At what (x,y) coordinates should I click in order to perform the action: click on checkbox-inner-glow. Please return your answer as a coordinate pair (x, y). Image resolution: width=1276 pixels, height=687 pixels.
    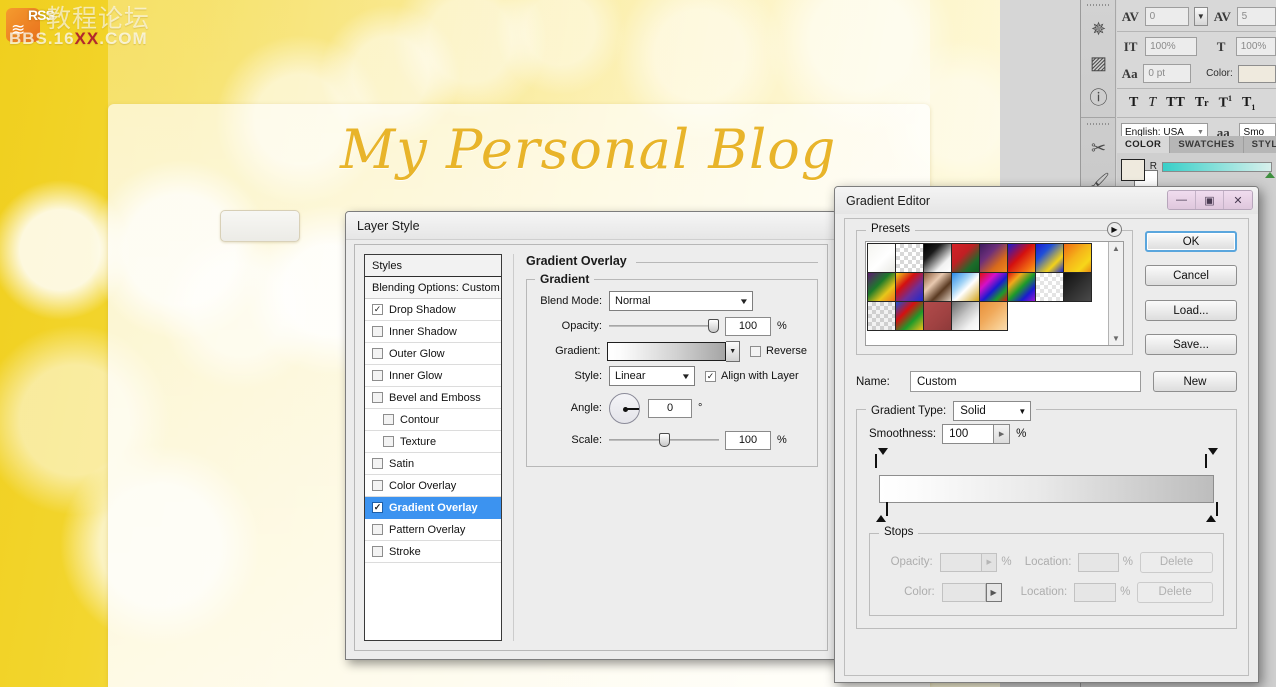
    Looking at the image, I should click on (377, 375).